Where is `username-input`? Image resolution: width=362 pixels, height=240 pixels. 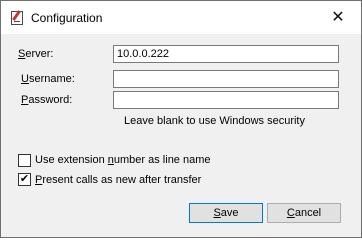 username-input is located at coordinates (226, 79).